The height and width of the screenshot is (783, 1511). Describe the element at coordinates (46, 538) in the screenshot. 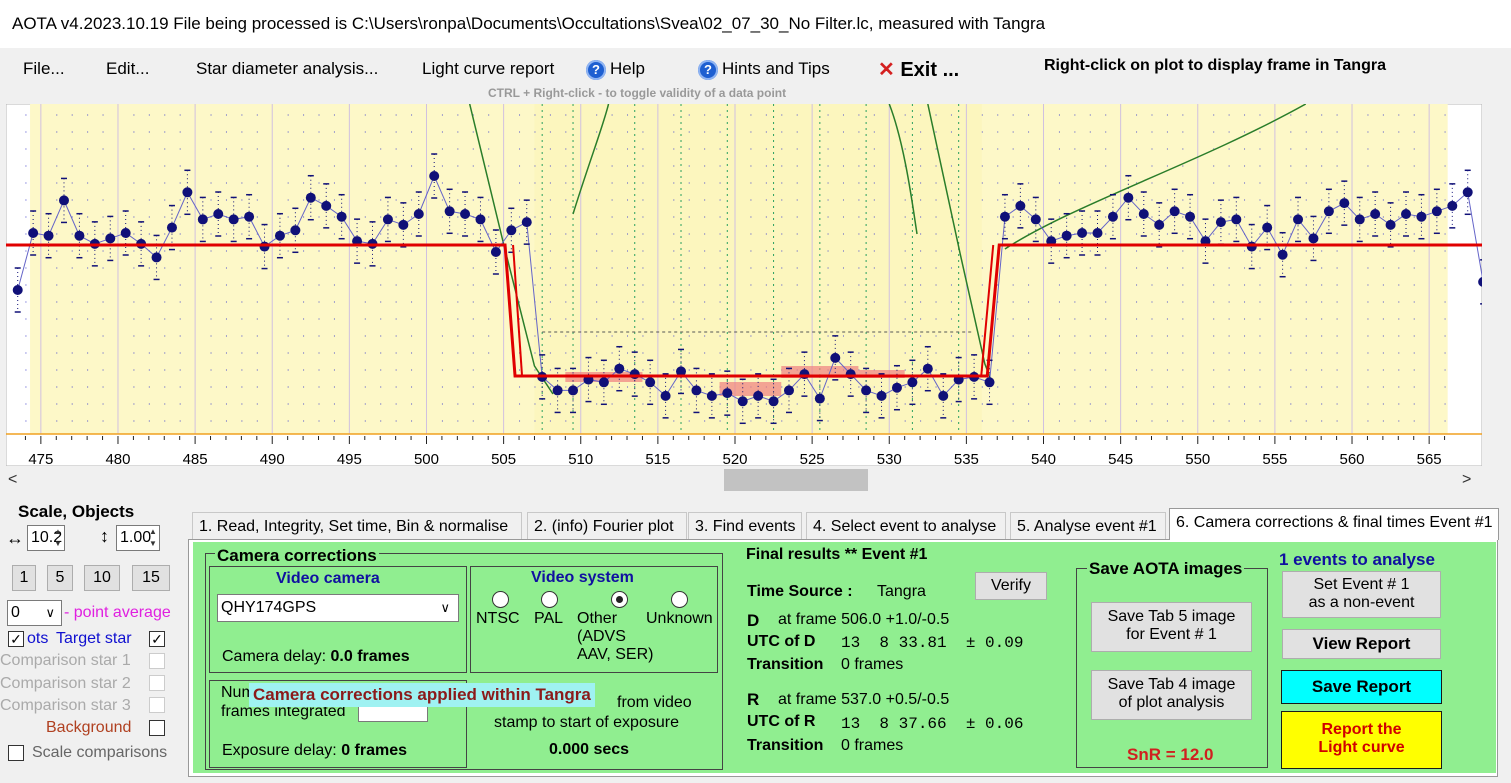

I see `horizontal-scale-input: 10.2 ▲ ▼` at that location.